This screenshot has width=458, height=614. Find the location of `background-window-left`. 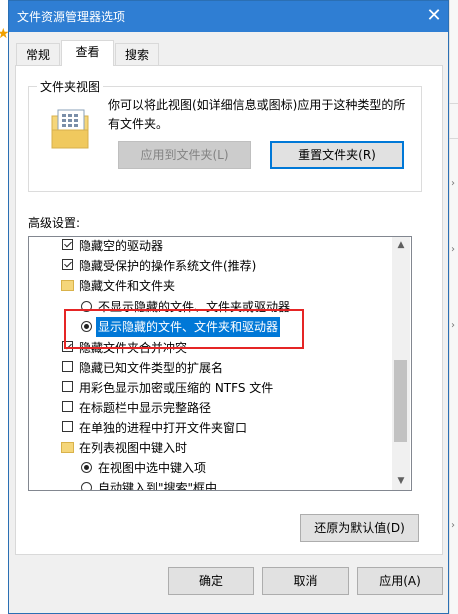

background-window-left is located at coordinates (4, 307).